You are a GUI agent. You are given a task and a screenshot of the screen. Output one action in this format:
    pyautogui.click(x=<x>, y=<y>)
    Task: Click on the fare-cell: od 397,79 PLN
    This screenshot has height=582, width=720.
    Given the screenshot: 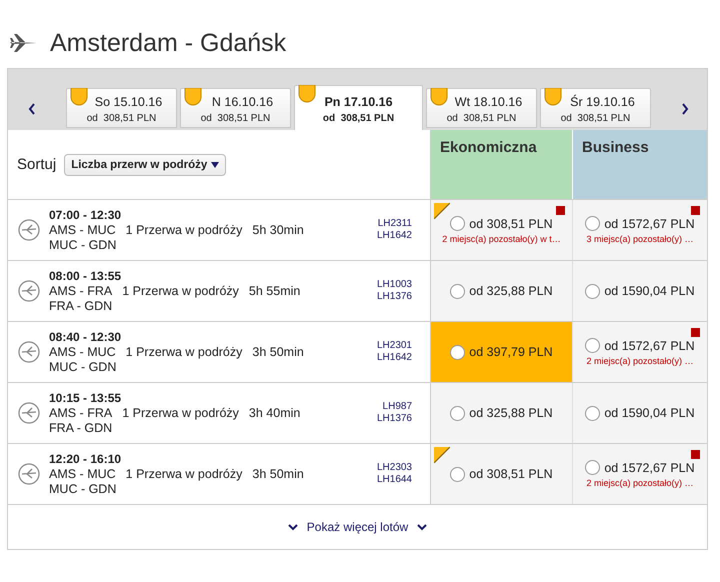 What is the action you would take?
    pyautogui.click(x=502, y=352)
    